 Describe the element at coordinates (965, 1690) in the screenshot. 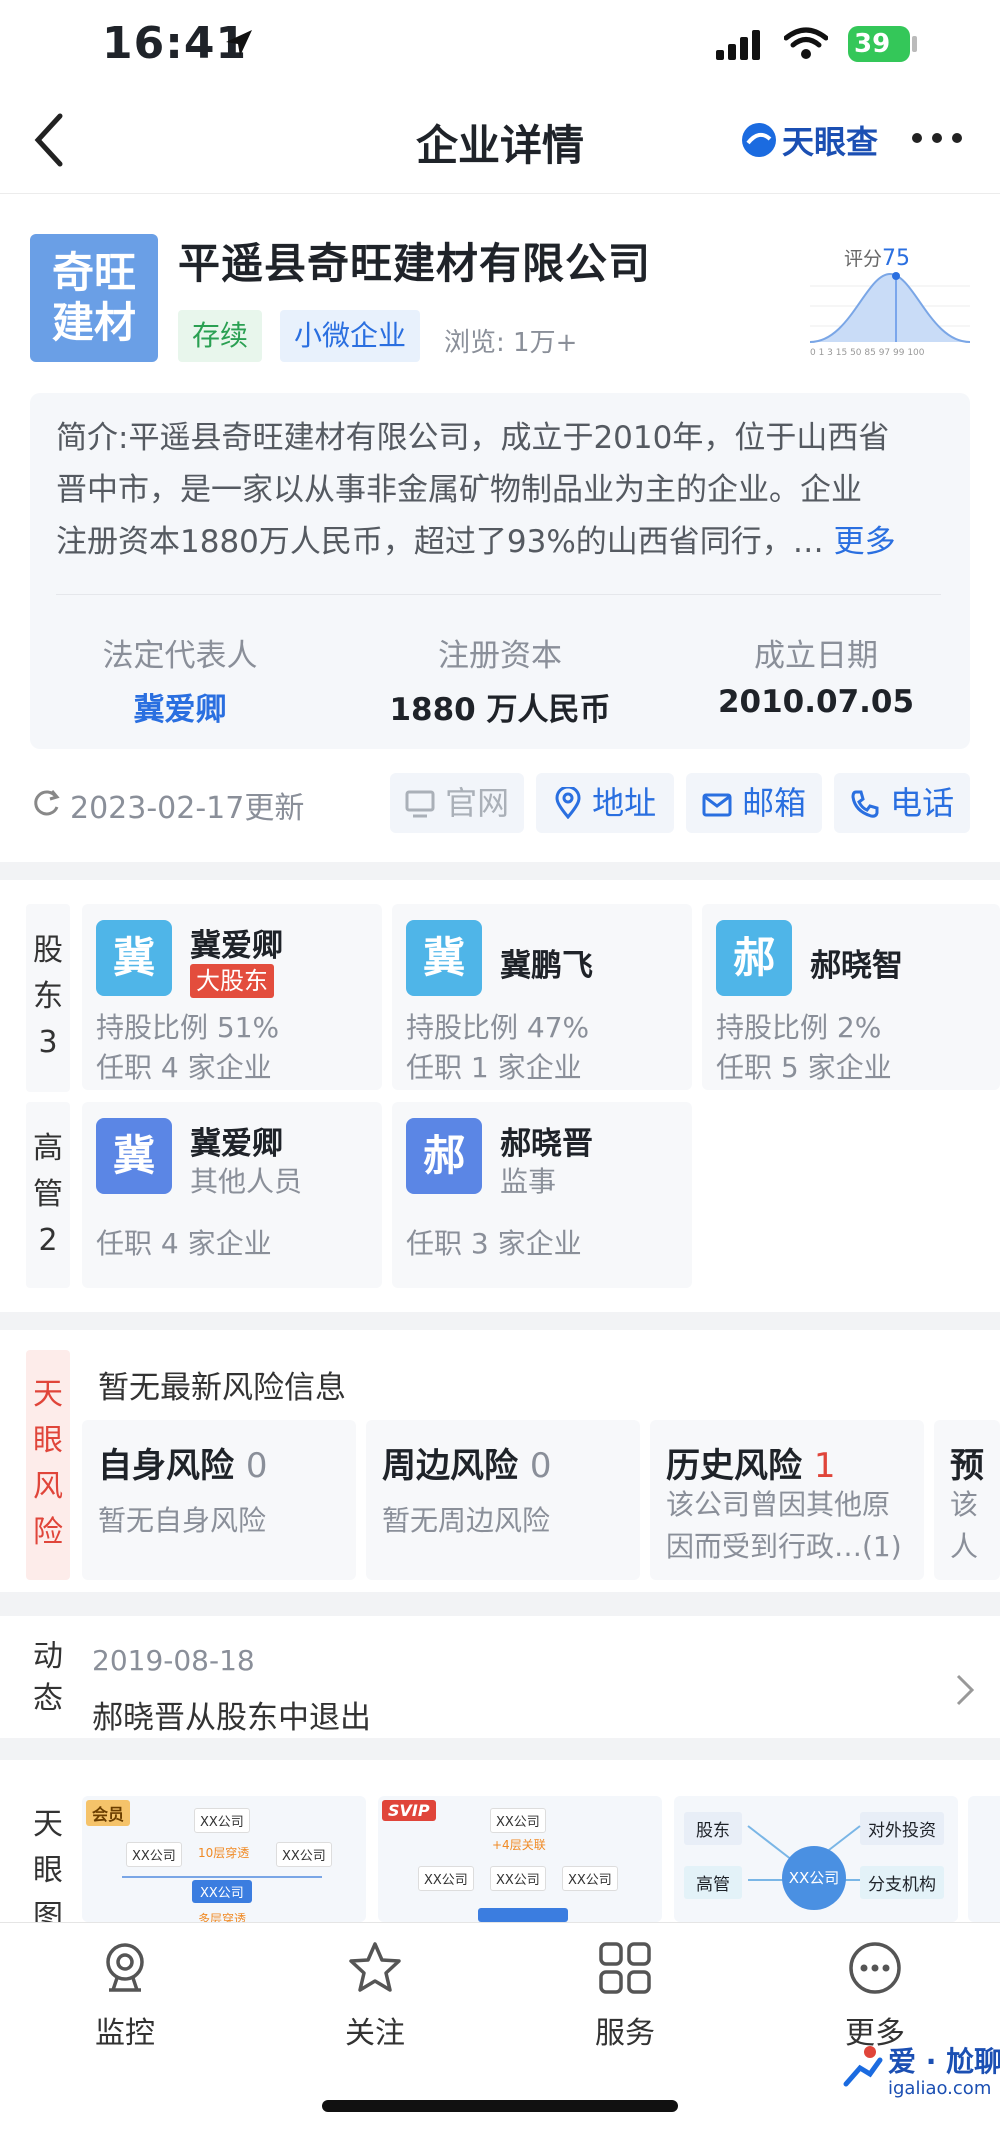

I see `chevron-right-icon` at that location.